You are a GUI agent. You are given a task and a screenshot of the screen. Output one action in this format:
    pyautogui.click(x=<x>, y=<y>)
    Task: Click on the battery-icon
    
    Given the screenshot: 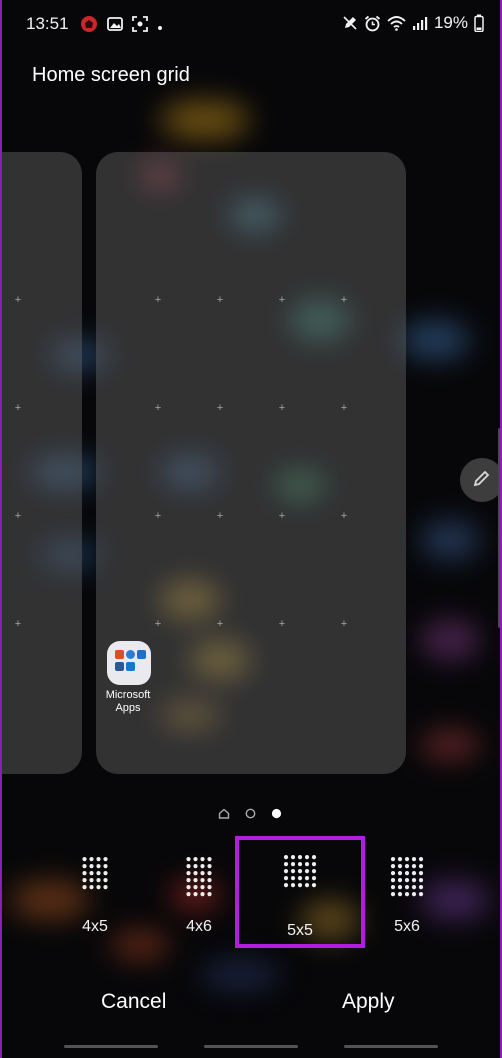 What is the action you would take?
    pyautogui.click(x=479, y=23)
    